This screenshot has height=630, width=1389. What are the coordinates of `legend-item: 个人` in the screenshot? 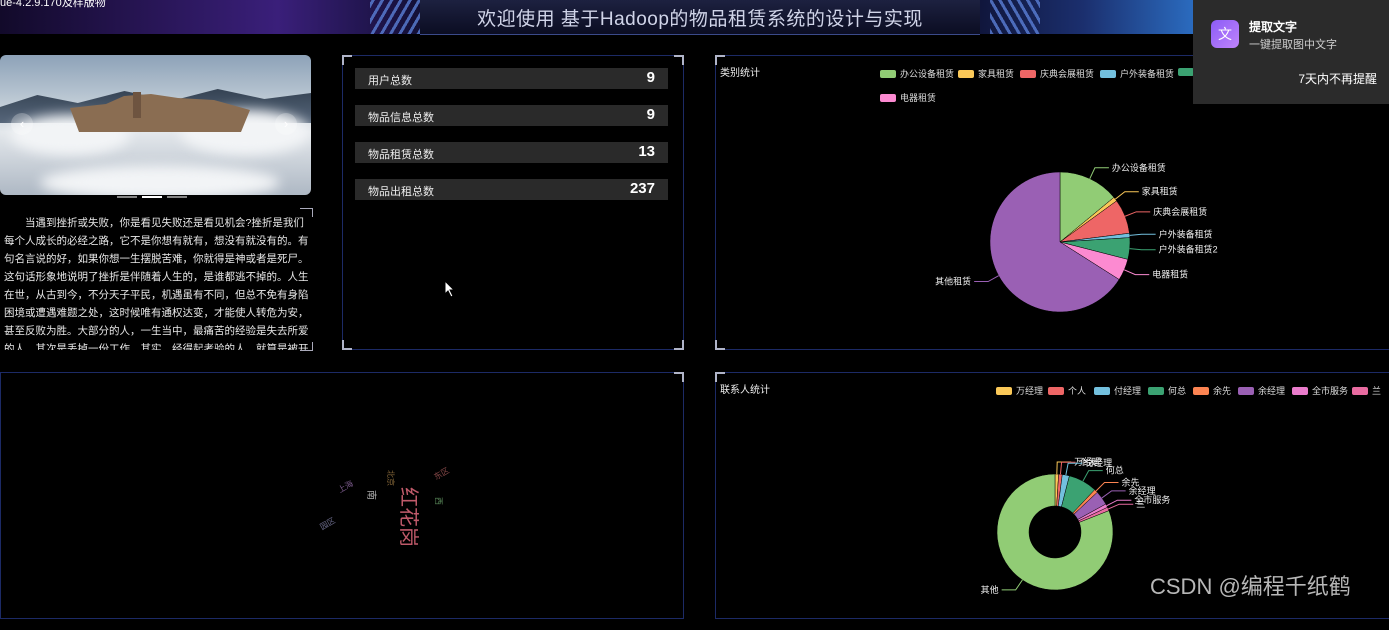 It's located at (1067, 390).